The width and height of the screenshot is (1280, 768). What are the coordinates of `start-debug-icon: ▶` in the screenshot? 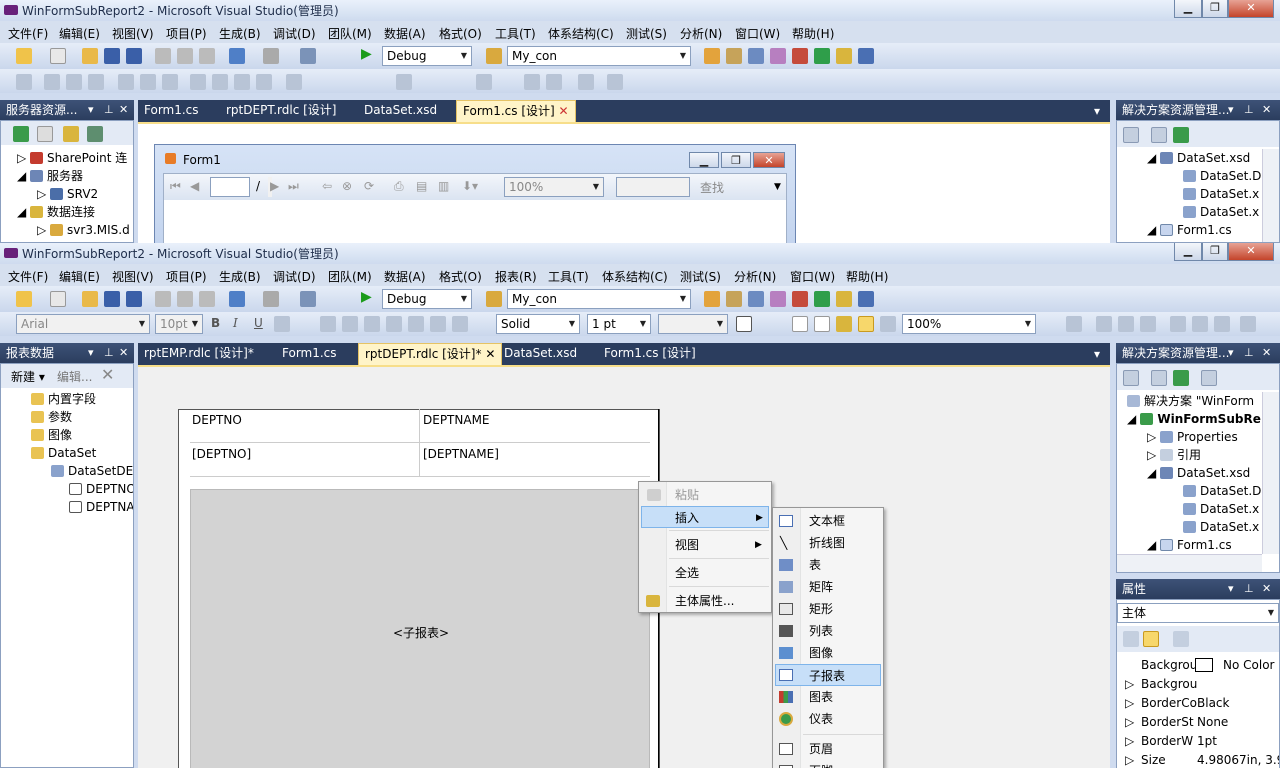 It's located at (369, 297).